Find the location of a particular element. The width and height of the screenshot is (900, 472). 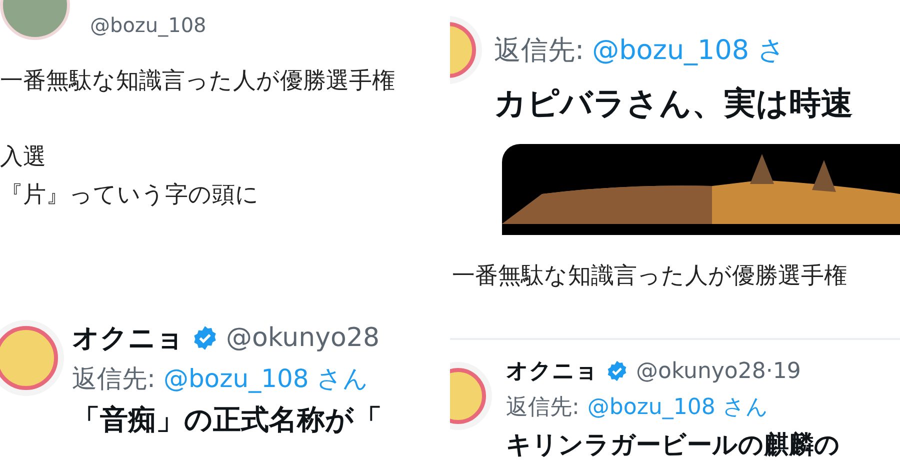

tweet-text: キリンラガービールの麒麟の is located at coordinates (673, 445).